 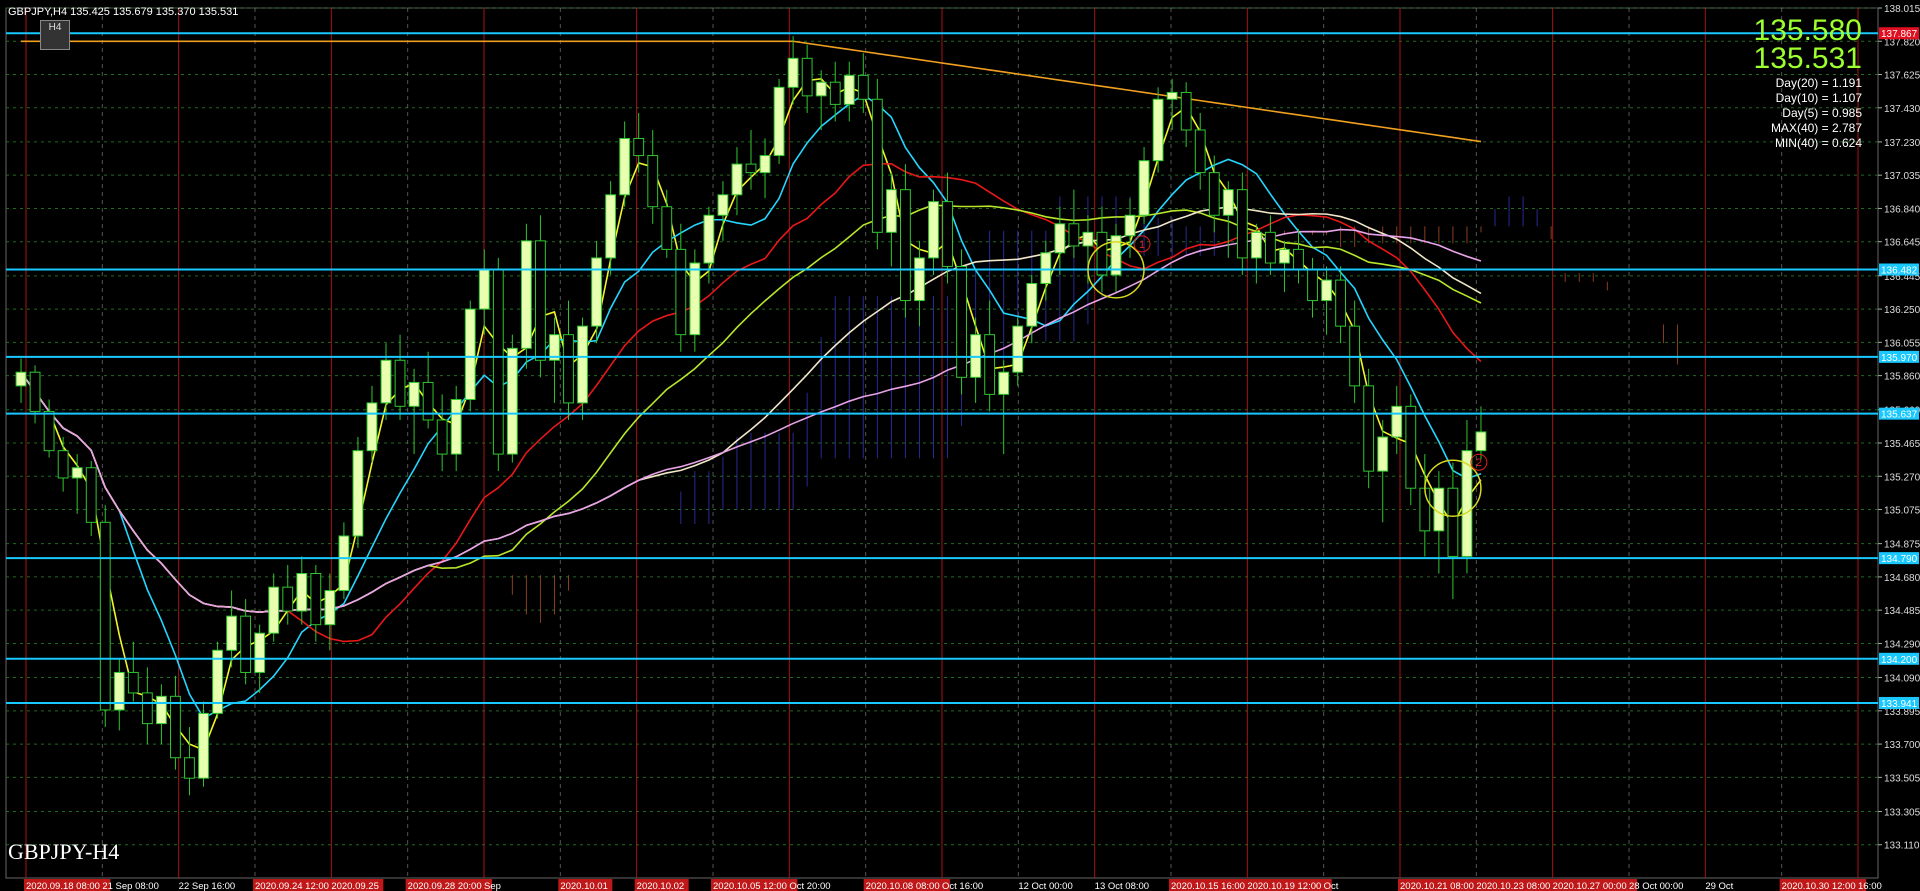 What do you see at coordinates (1902, 76) in the screenshot?
I see `y-tick-label: 137.625` at bounding box center [1902, 76].